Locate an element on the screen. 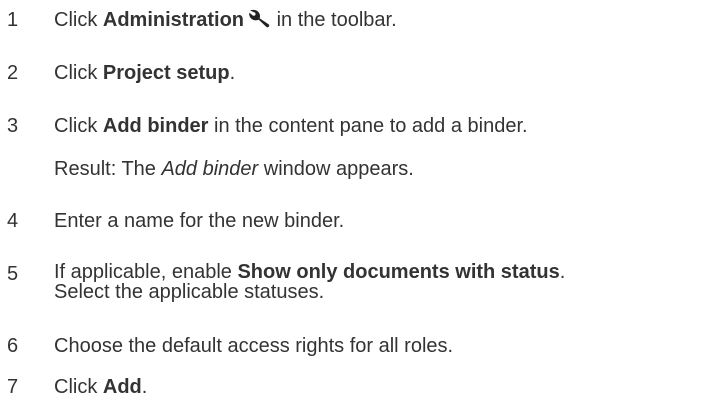  ui-term-administration: Administration is located at coordinates (173, 20).